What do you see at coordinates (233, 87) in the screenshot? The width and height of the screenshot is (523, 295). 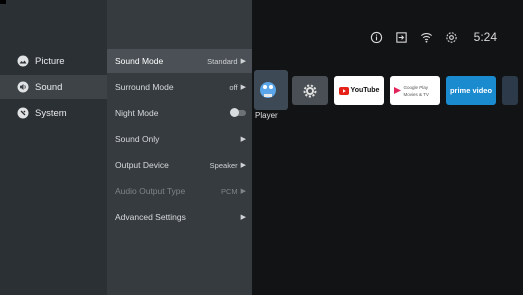 I see `menu-value: off` at bounding box center [233, 87].